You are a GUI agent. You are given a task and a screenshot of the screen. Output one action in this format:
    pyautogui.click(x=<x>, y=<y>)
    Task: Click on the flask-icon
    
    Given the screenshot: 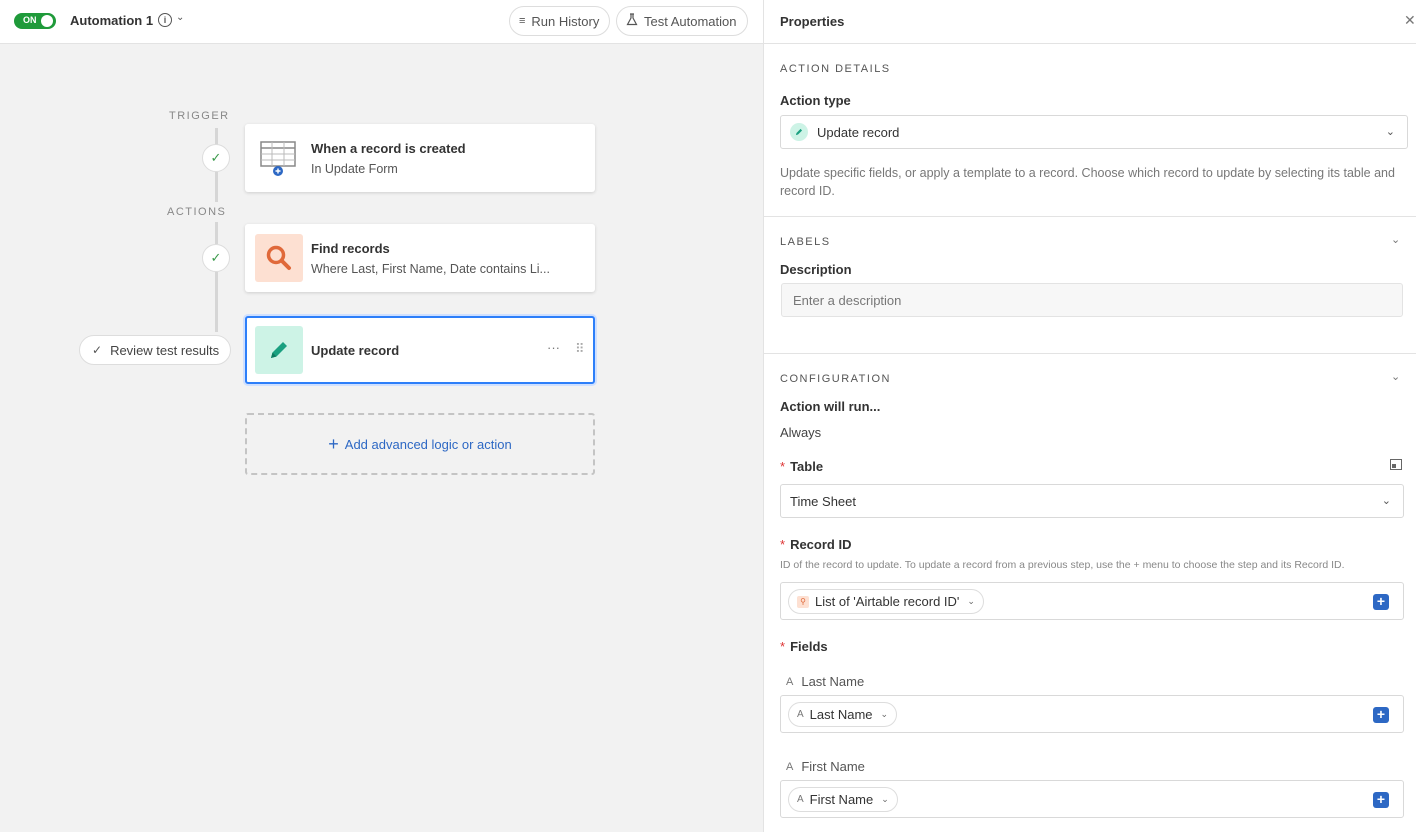 What is the action you would take?
    pyautogui.click(x=632, y=21)
    